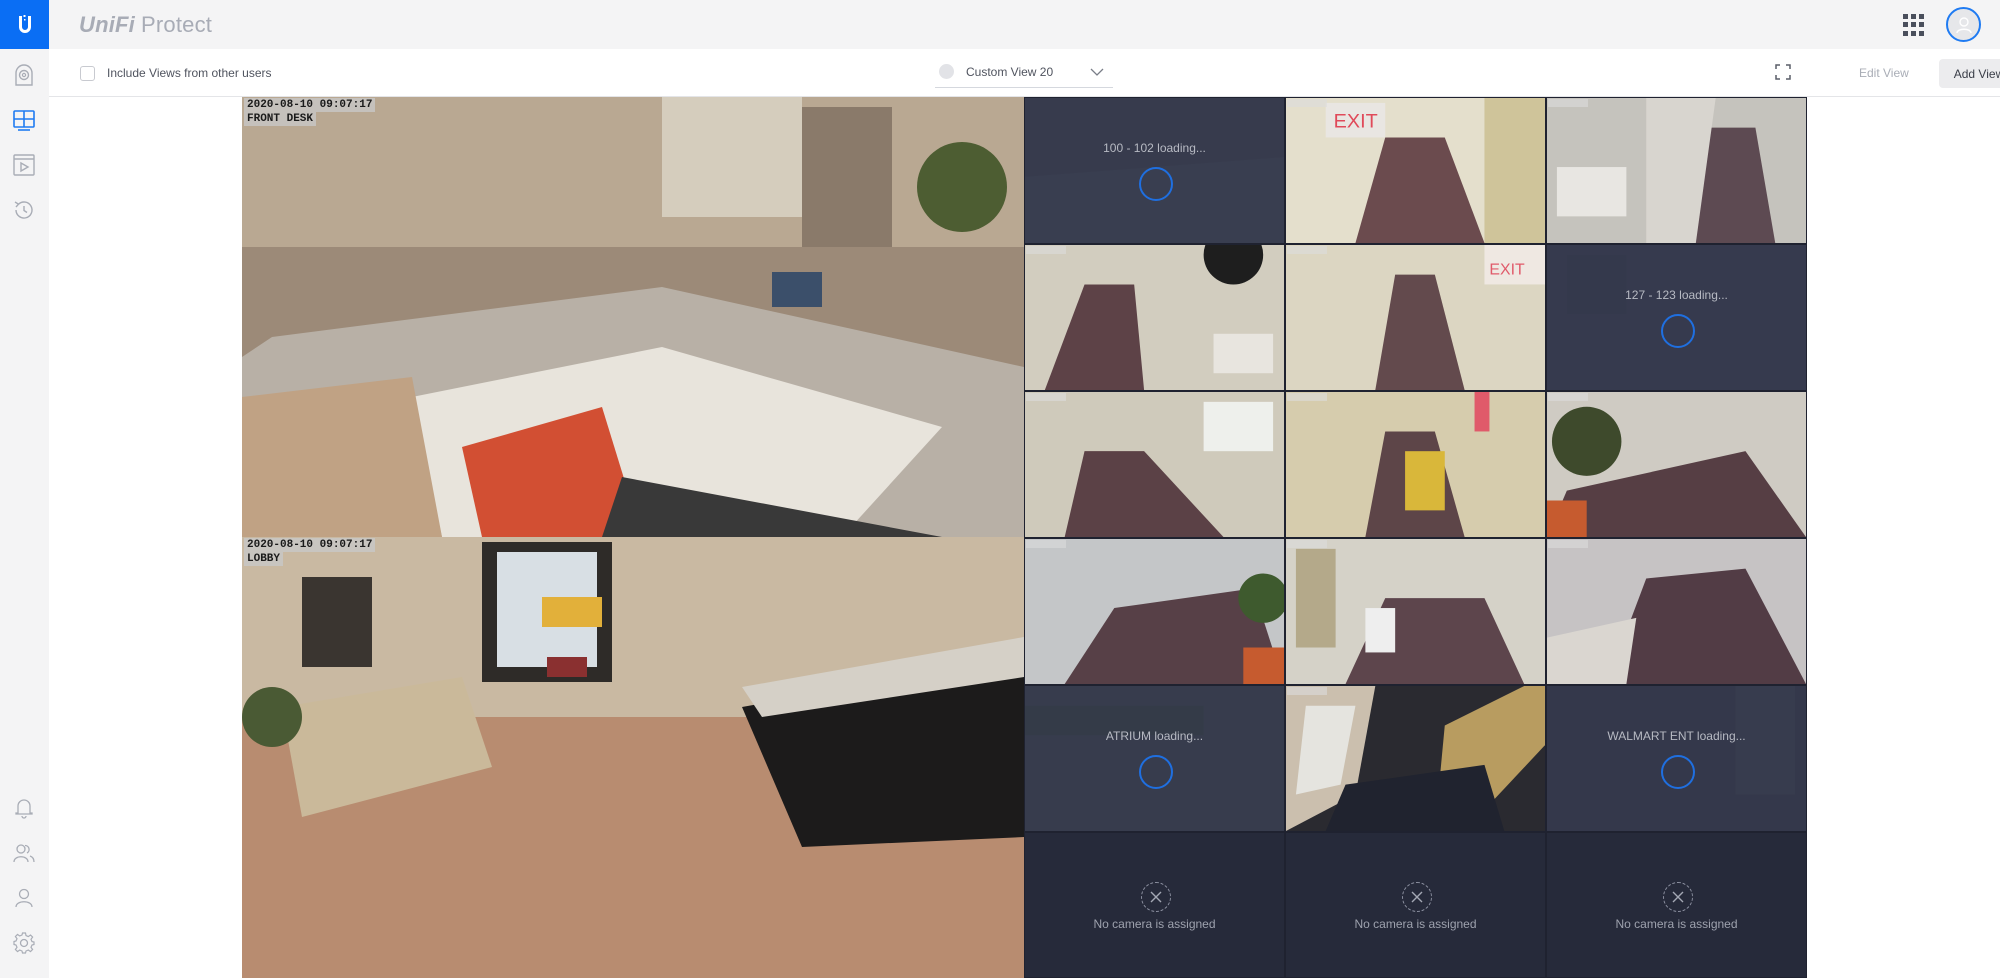  Describe the element at coordinates (24, 513) in the screenshot. I see `sidebar` at that location.